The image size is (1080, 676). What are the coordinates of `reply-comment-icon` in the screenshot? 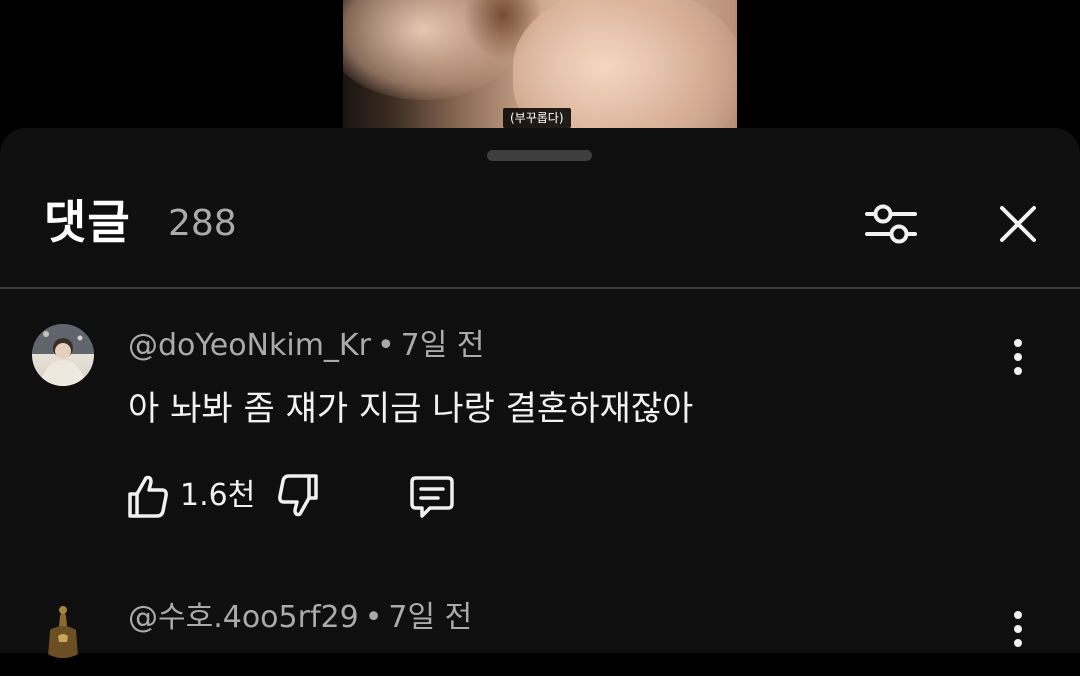 It's located at (432, 497).